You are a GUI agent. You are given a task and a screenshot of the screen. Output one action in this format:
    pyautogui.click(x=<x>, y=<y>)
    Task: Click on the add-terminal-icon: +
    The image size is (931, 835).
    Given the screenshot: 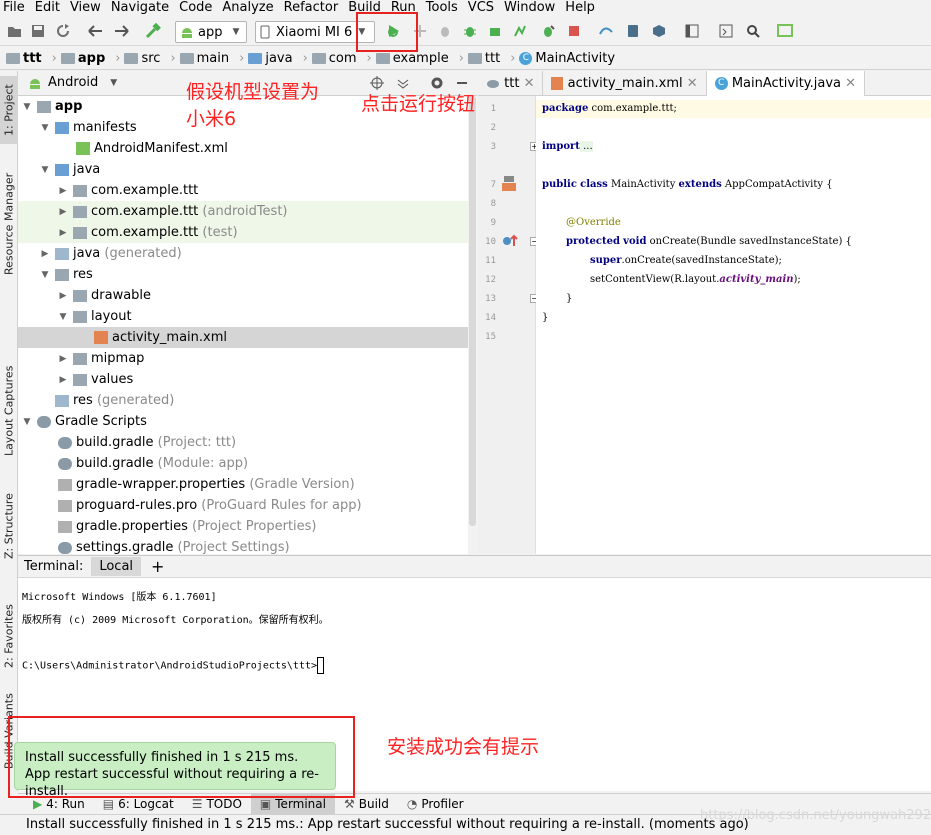 What is the action you would take?
    pyautogui.click(x=157, y=566)
    